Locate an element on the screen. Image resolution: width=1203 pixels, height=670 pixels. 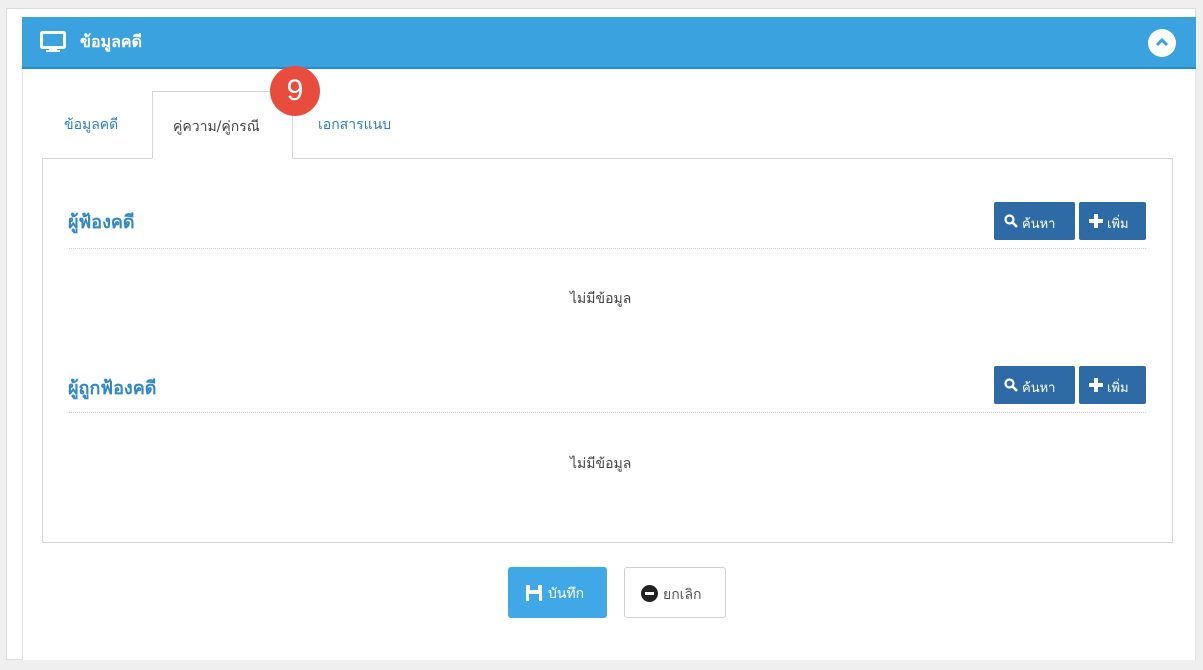
defendant-search-button: ค้นหา is located at coordinates (1034, 385).